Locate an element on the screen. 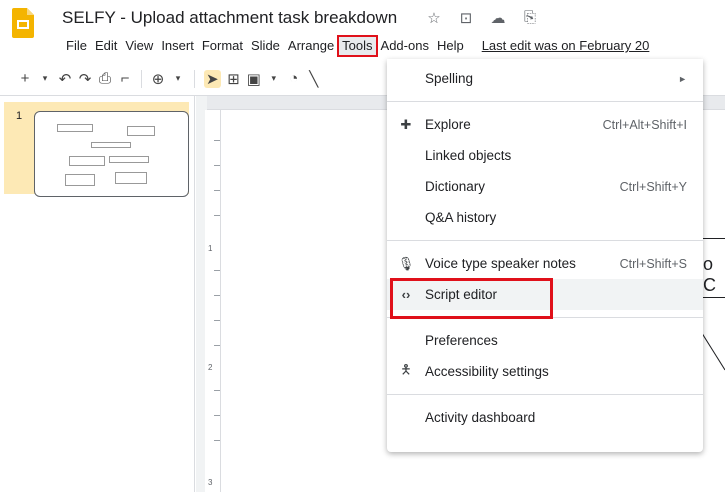  slide-thumbnail is located at coordinates (111, 154).